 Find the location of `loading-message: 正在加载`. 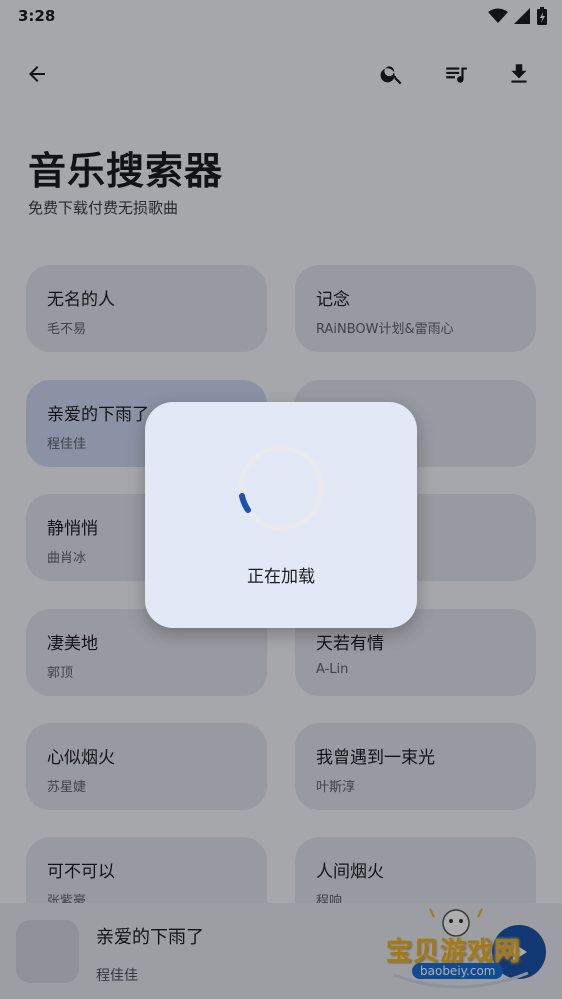

loading-message: 正在加载 is located at coordinates (281, 577).